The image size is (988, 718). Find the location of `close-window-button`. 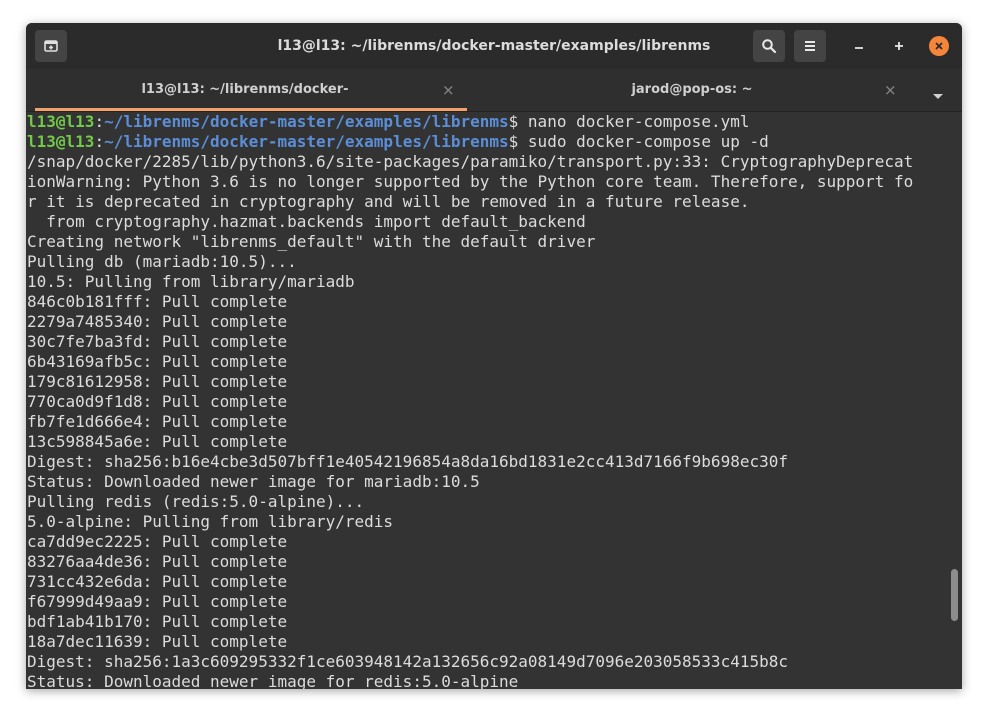

close-window-button is located at coordinates (939, 46).